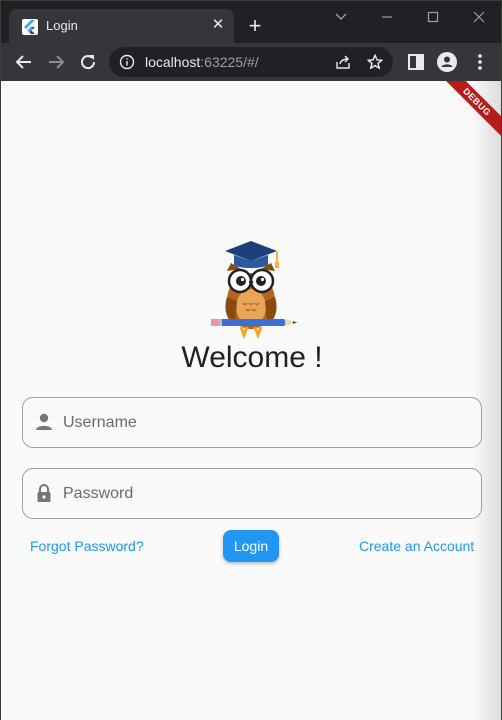  What do you see at coordinates (121, 26) in the screenshot?
I see `browser-tab: Login ✕` at bounding box center [121, 26].